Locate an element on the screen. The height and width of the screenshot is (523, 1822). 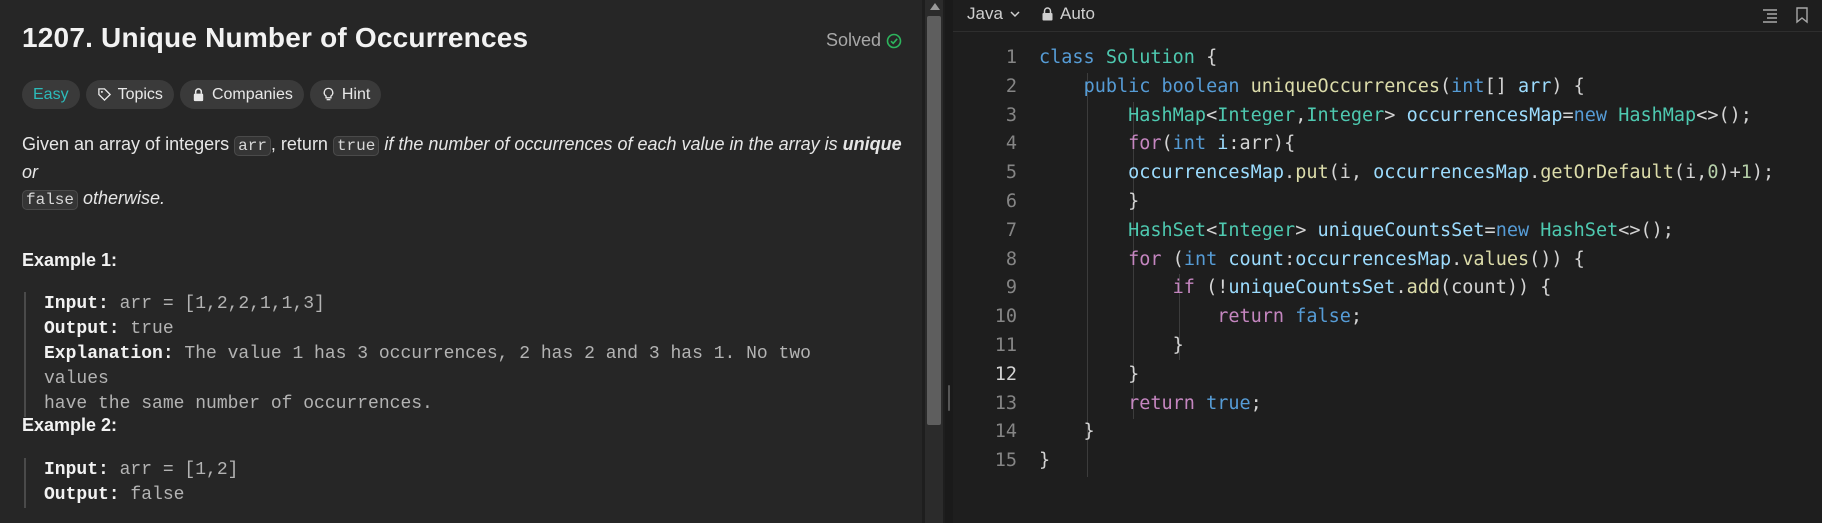
code-text: return false; is located at coordinates (1290, 317).